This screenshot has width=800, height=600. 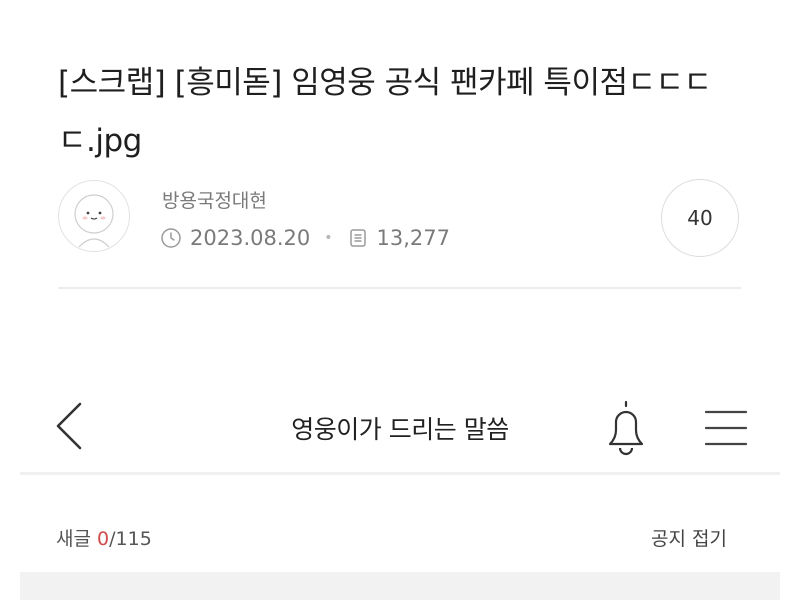 I want to click on top-bar-divider, so click(x=400, y=473).